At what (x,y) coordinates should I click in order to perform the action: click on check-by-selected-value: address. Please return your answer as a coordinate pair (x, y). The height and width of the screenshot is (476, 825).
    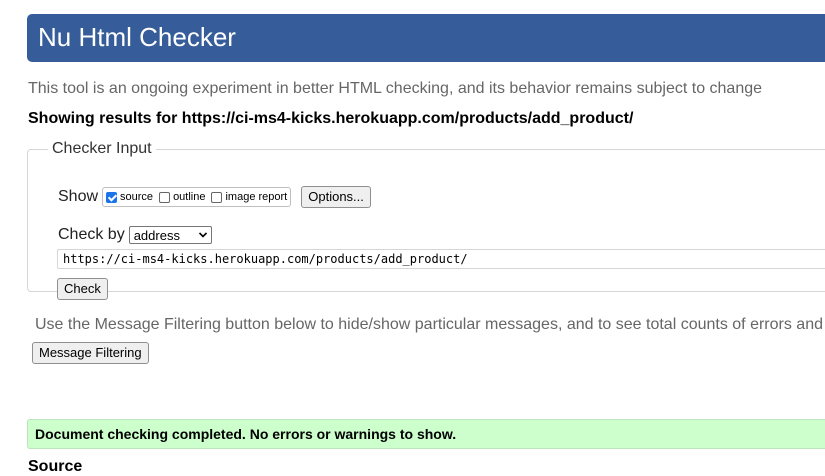
    Looking at the image, I should click on (156, 235).